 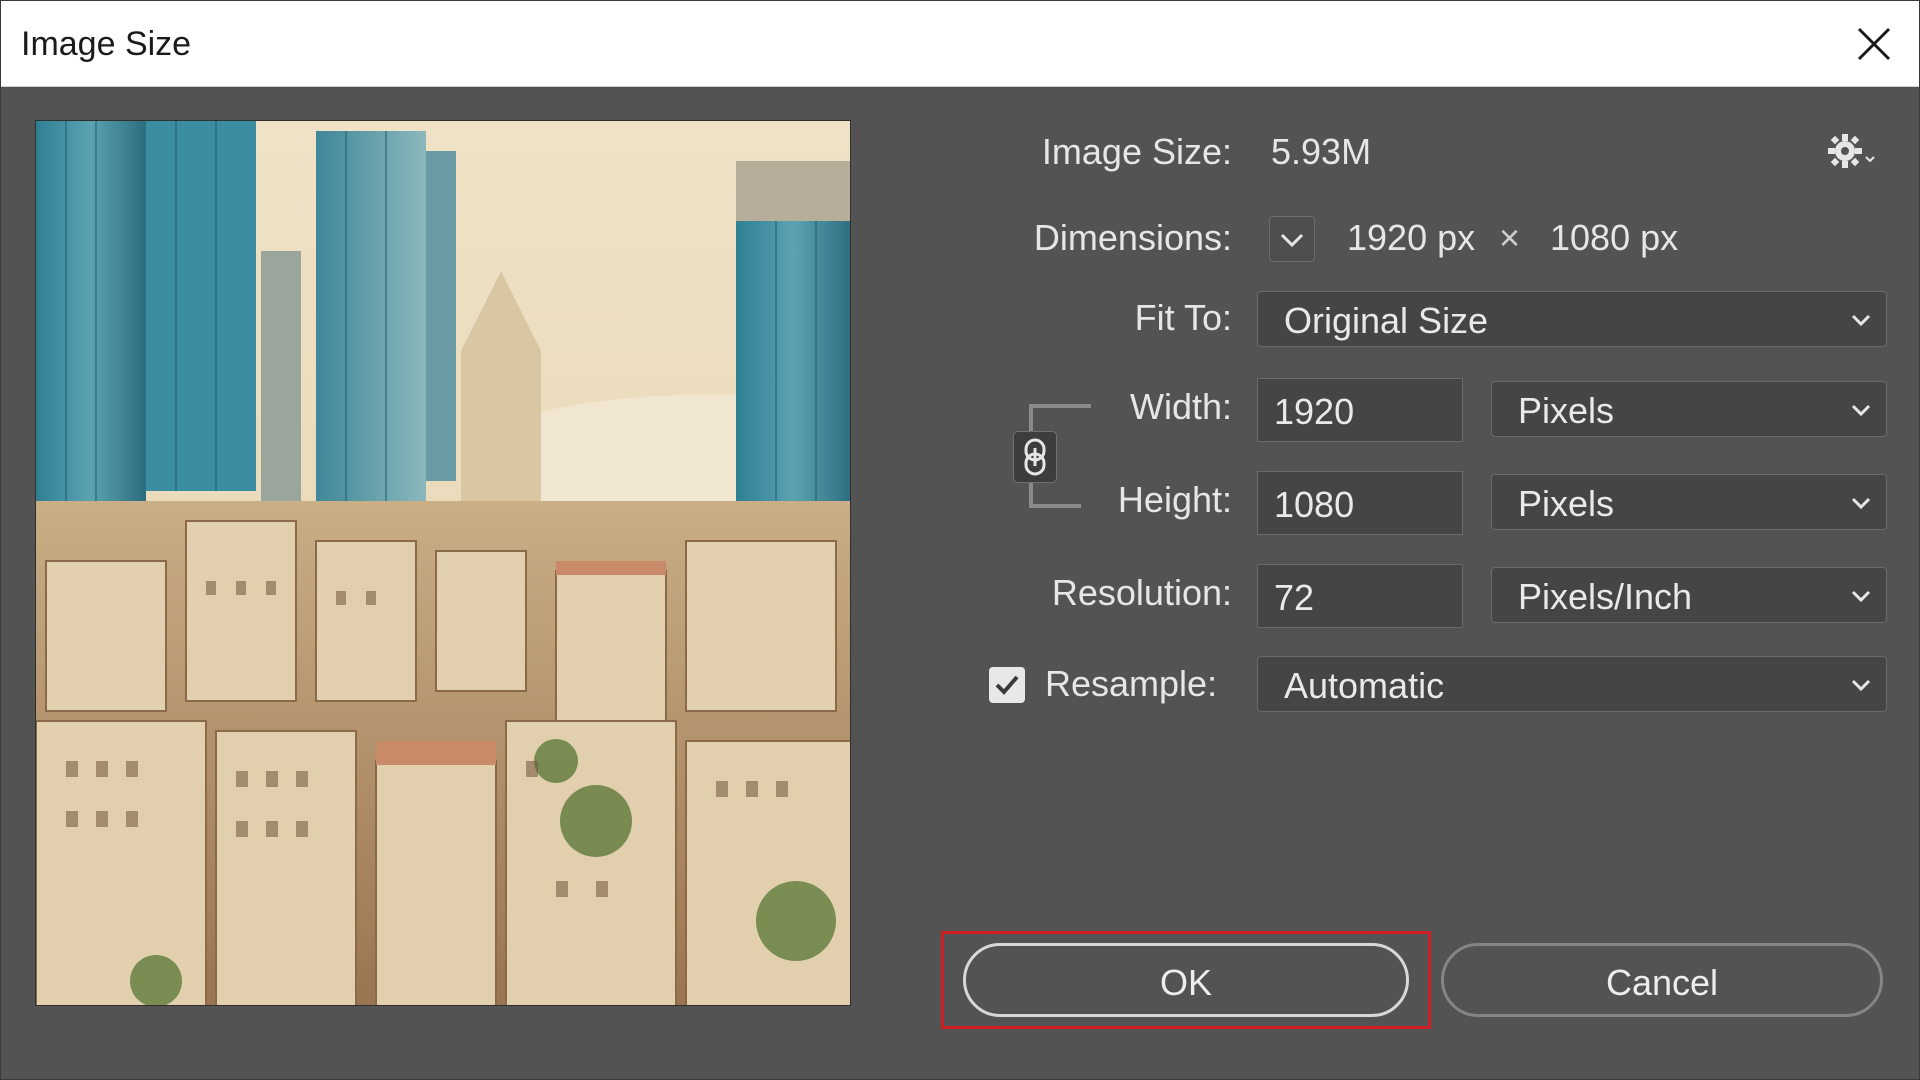 What do you see at coordinates (1141, 592) in the screenshot?
I see `resolution-label: Resolution:` at bounding box center [1141, 592].